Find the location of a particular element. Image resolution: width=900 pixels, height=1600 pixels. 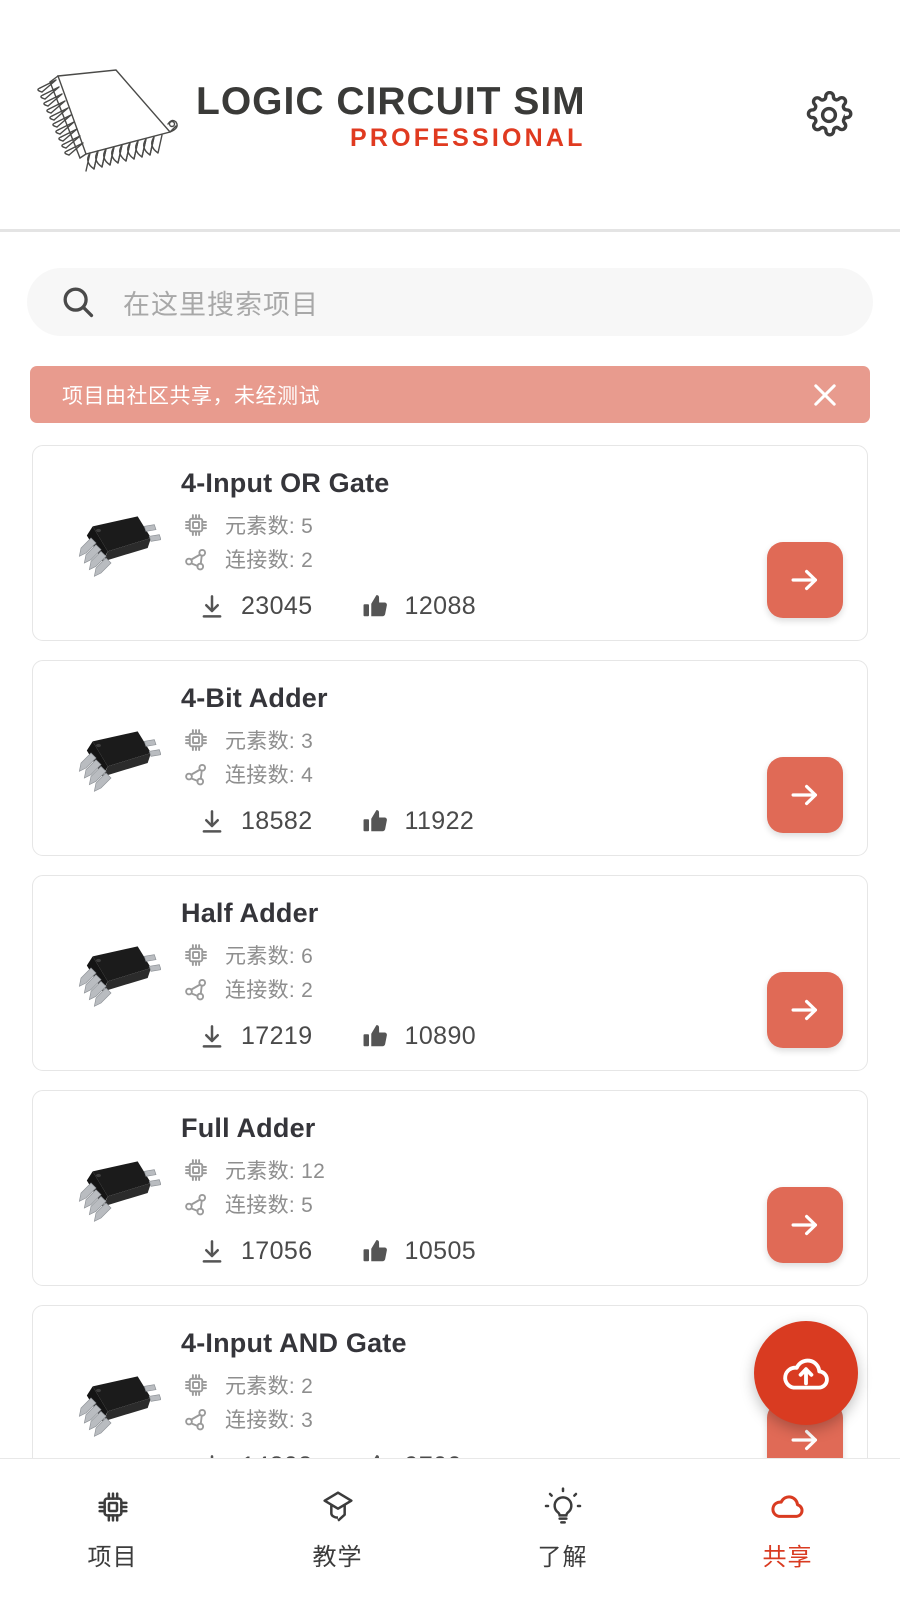

search-icon is located at coordinates (78, 302).